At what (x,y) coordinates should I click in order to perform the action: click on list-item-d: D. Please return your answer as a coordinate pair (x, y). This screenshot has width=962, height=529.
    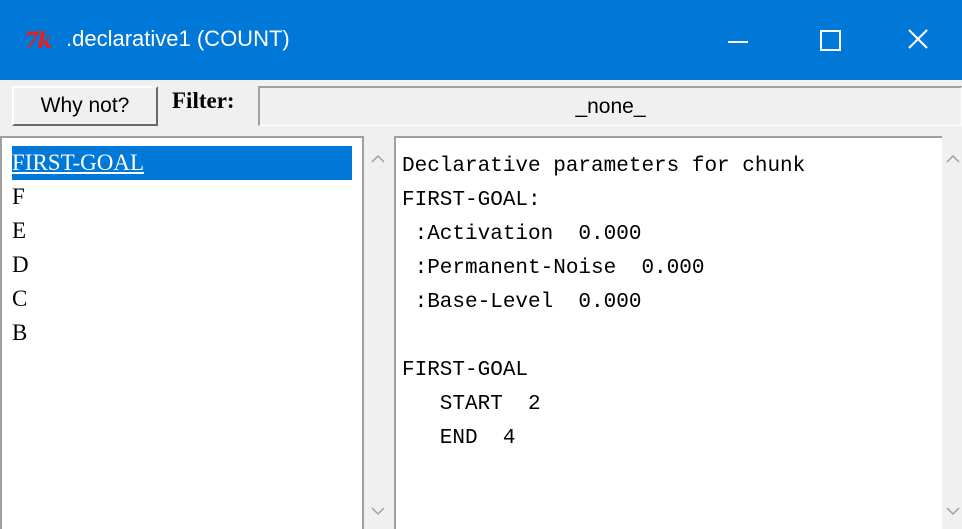
    Looking at the image, I should click on (20, 265).